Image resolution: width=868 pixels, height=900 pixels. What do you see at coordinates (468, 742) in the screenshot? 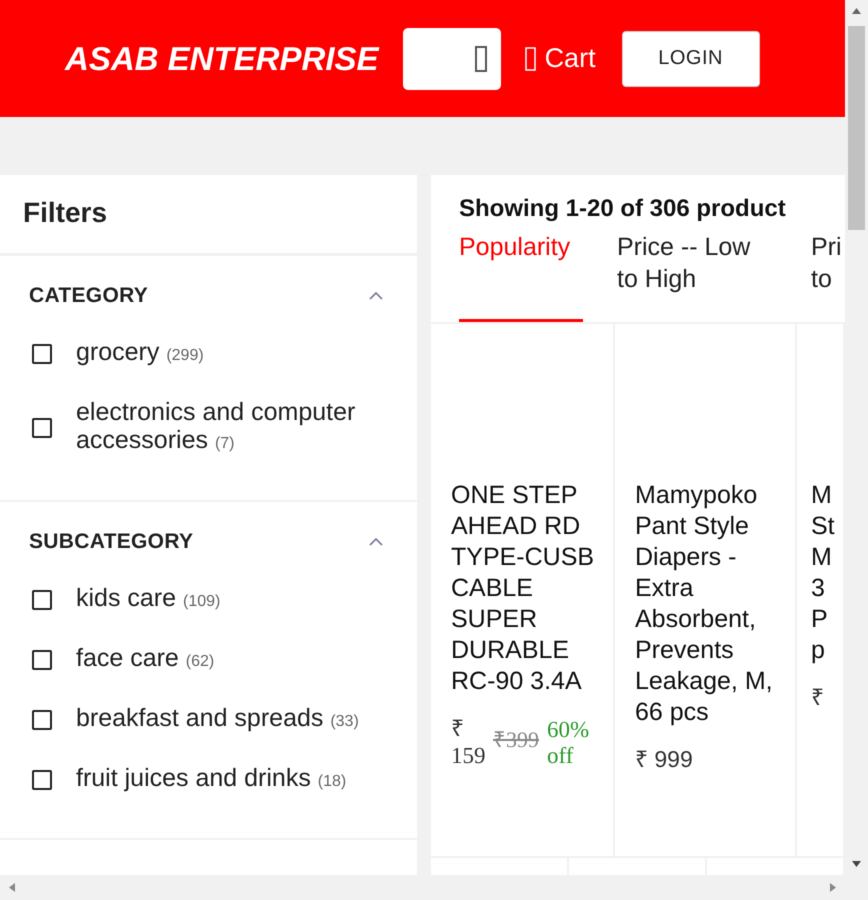
I see `product-price: ₹ 159` at bounding box center [468, 742].